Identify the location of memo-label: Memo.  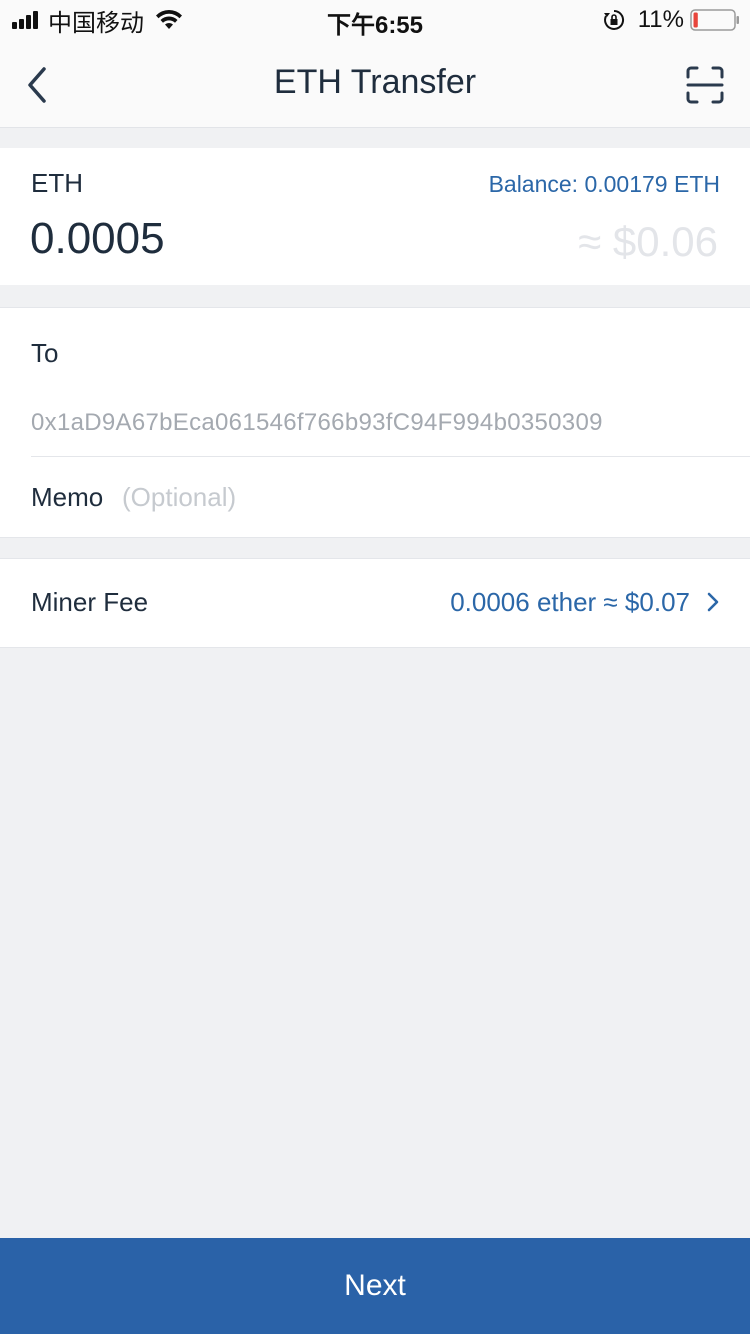
(67, 497).